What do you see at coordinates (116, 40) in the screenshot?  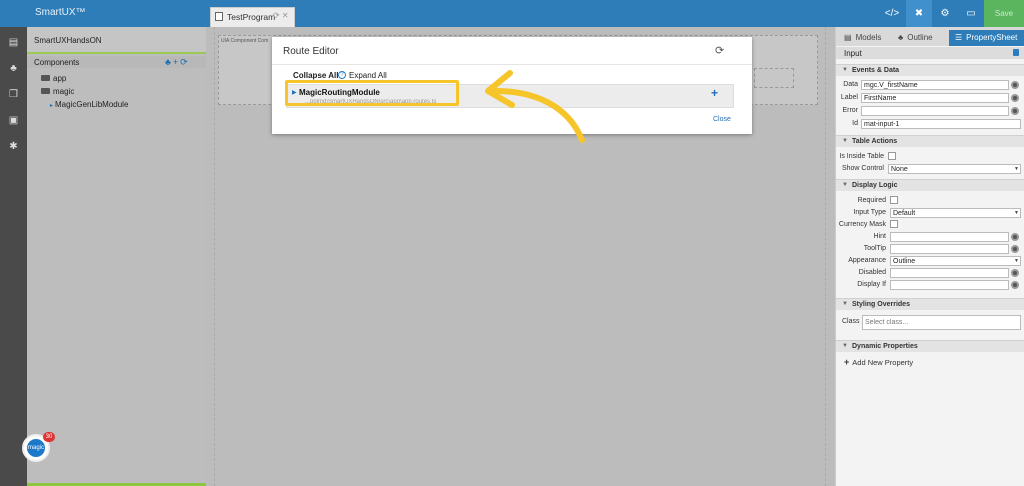 I see `project-header: SmartUXHandsON` at bounding box center [116, 40].